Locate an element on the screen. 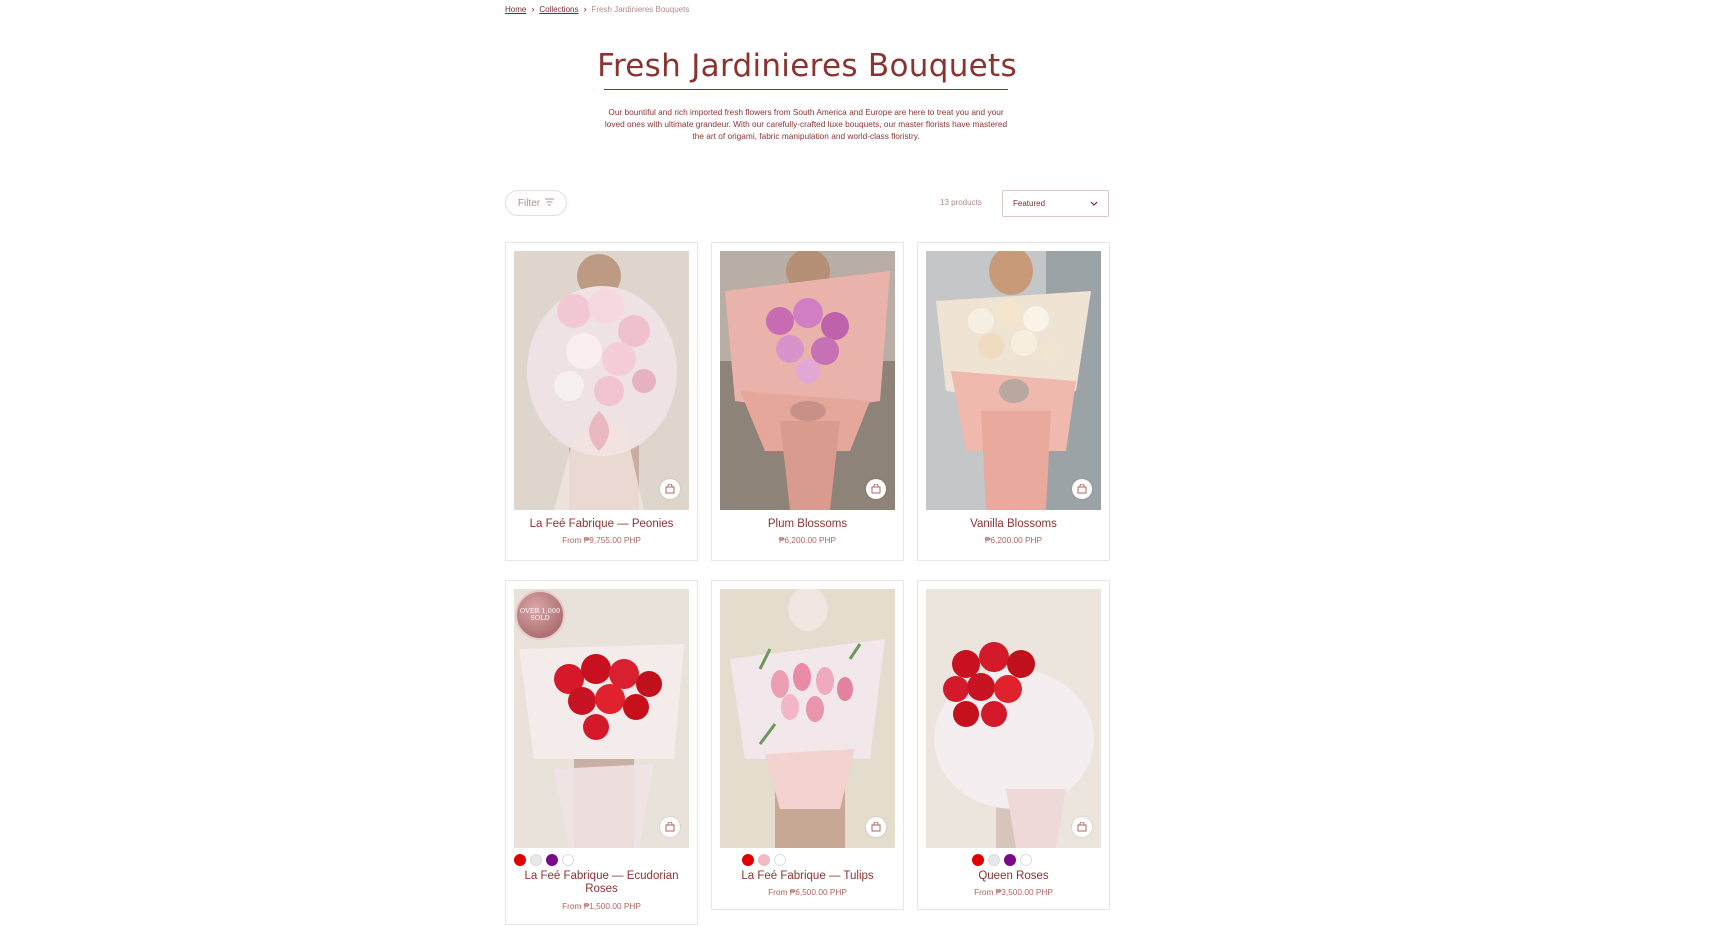  filter-label: Filter is located at coordinates (529, 203).